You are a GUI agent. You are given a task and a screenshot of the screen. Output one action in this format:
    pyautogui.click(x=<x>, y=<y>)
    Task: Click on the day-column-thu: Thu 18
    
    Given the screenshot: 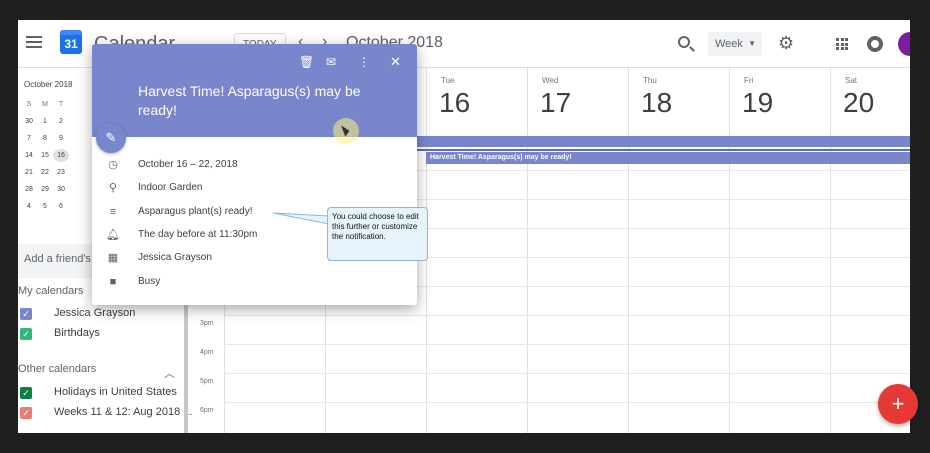 What is the action you would take?
    pyautogui.click(x=678, y=250)
    